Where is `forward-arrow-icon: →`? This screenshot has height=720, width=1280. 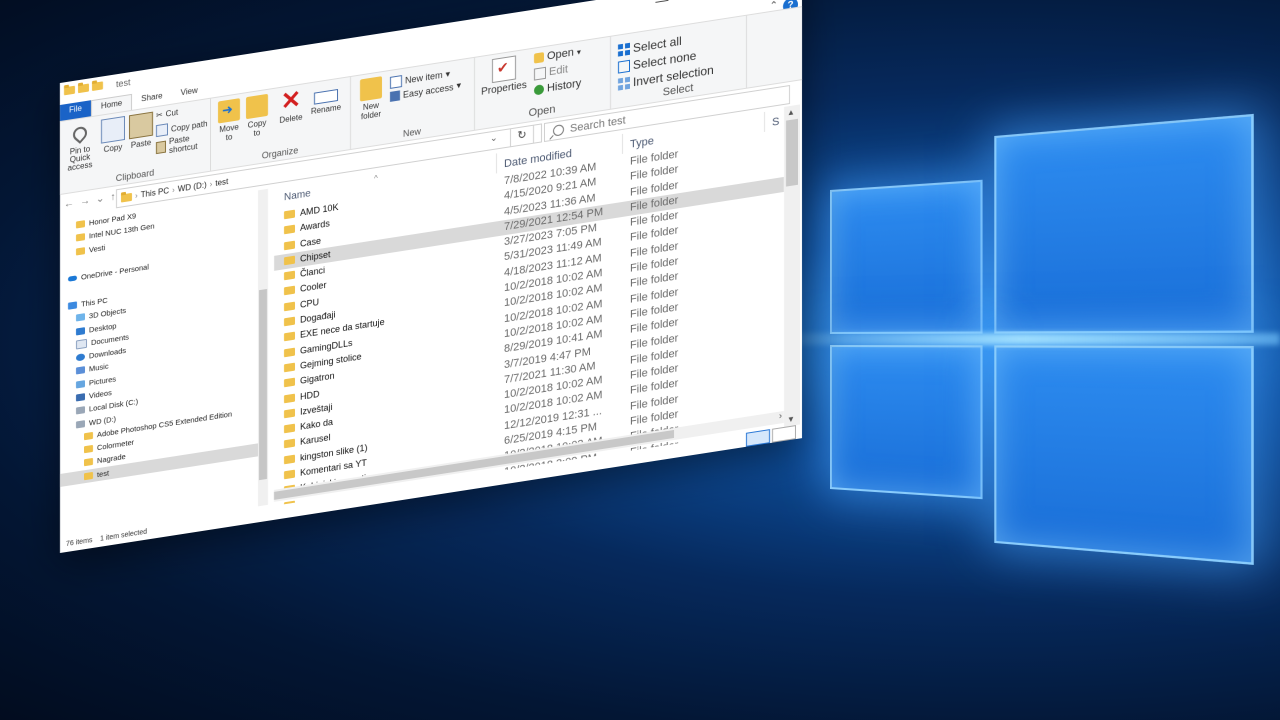 forward-arrow-icon: → is located at coordinates (85, 201).